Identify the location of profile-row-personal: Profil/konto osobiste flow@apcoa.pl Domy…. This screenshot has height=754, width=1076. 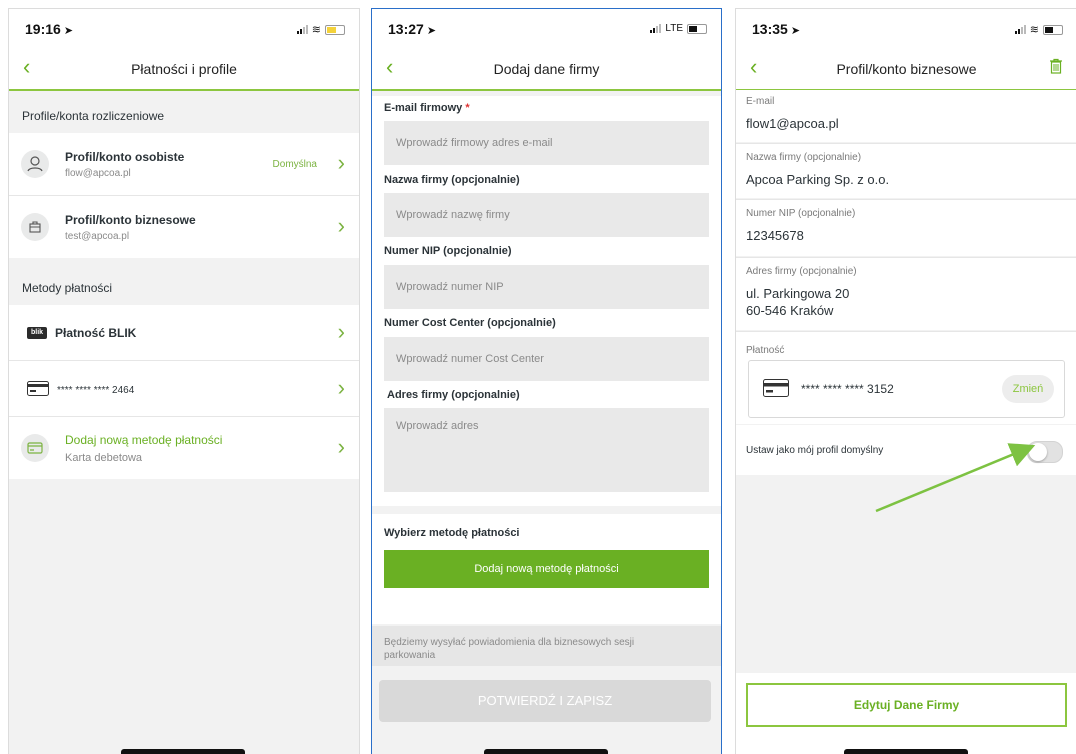
(184, 164).